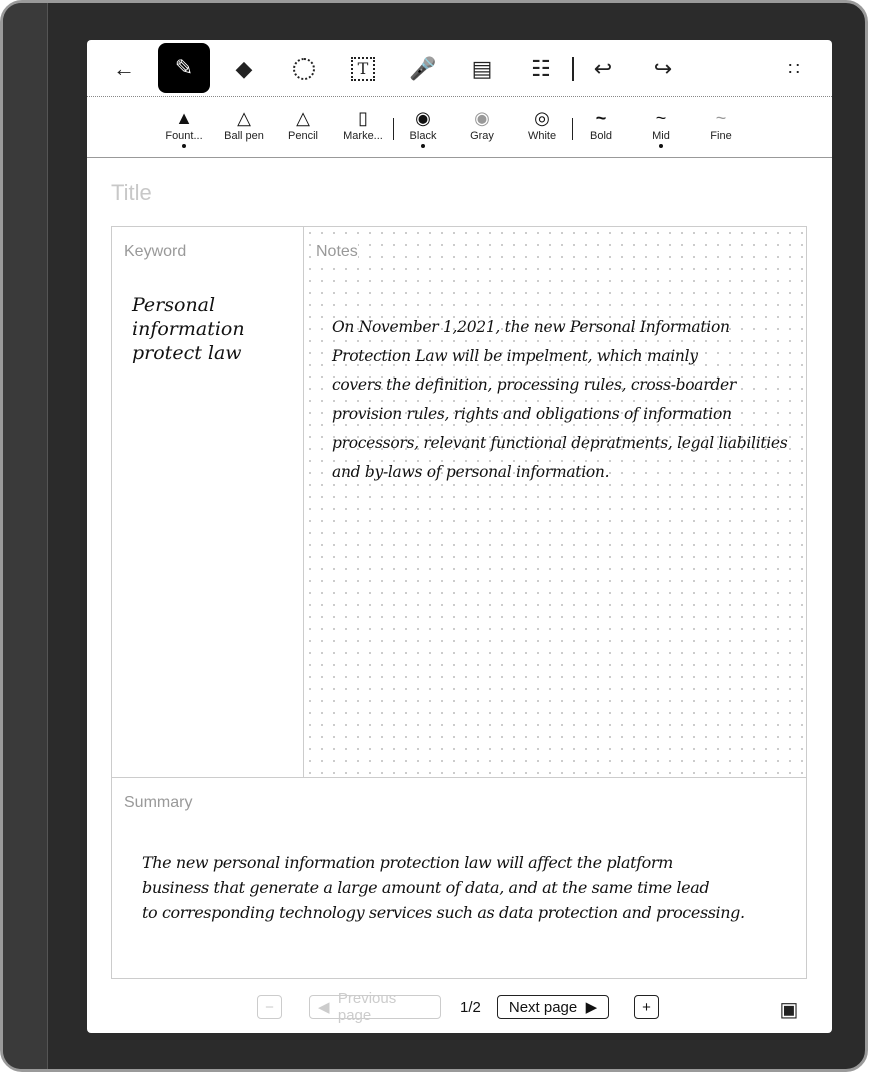  Describe the element at coordinates (184, 68) in the screenshot. I see `pen-icon: ✎` at that location.